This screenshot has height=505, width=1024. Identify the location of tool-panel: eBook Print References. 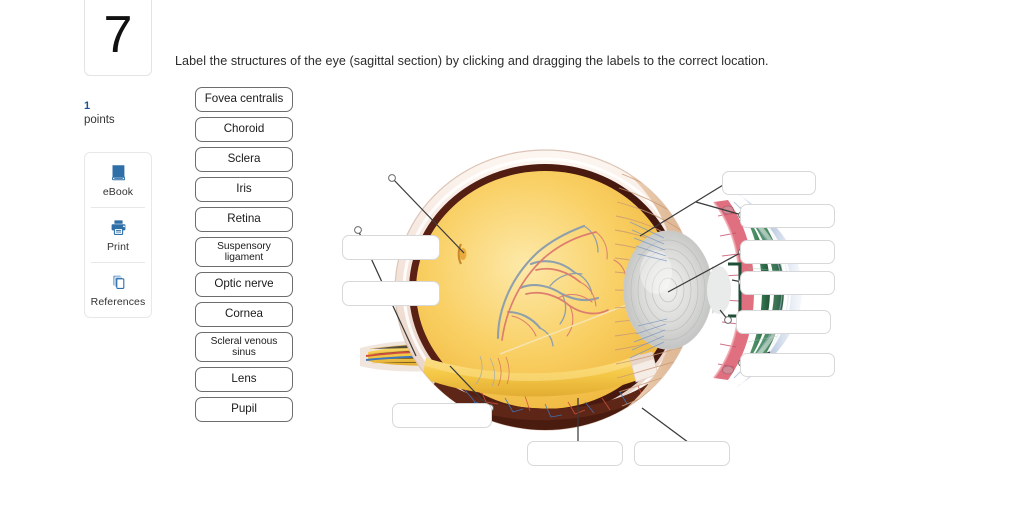
(118, 235).